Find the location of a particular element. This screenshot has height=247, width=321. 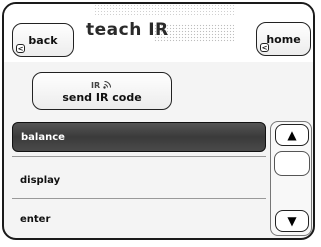

send-ir-code-button: IR send IR code is located at coordinates (102, 91).